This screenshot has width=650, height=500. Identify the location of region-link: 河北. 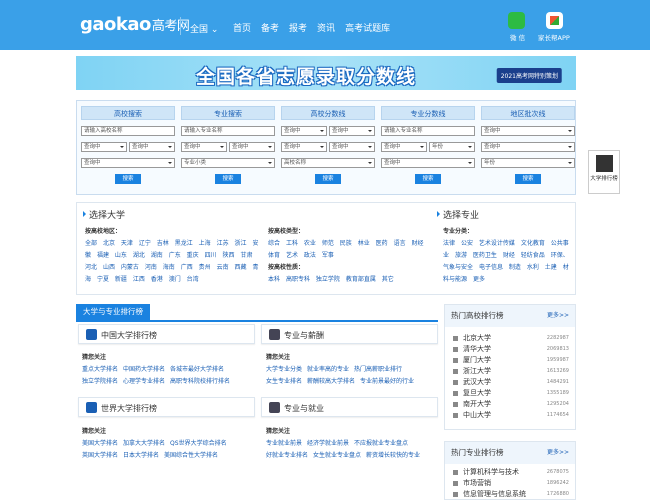
(91, 267).